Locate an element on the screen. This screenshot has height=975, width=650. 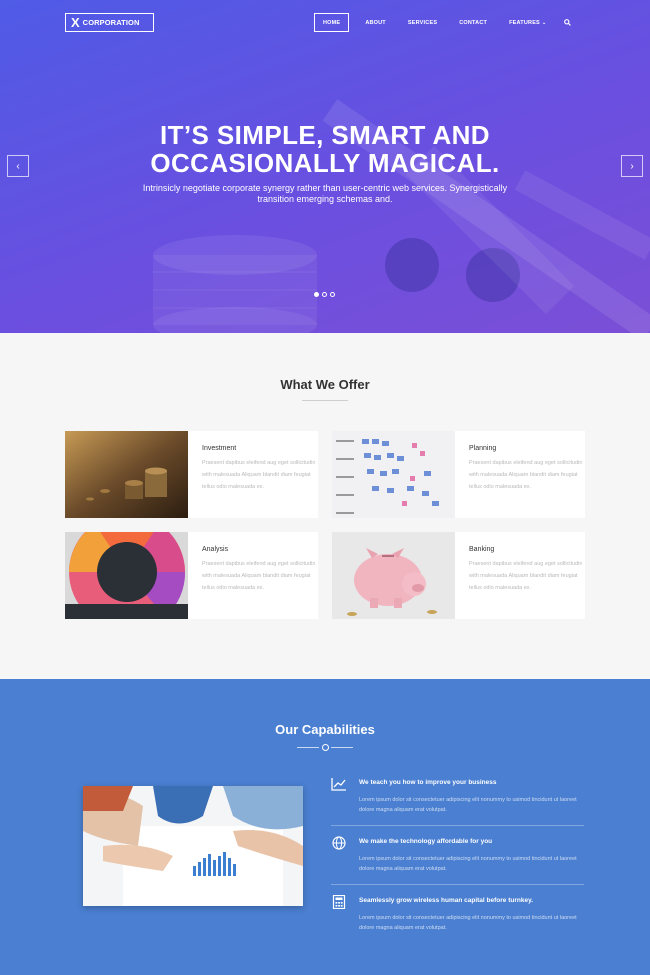
globe-icon is located at coordinates (339, 843).